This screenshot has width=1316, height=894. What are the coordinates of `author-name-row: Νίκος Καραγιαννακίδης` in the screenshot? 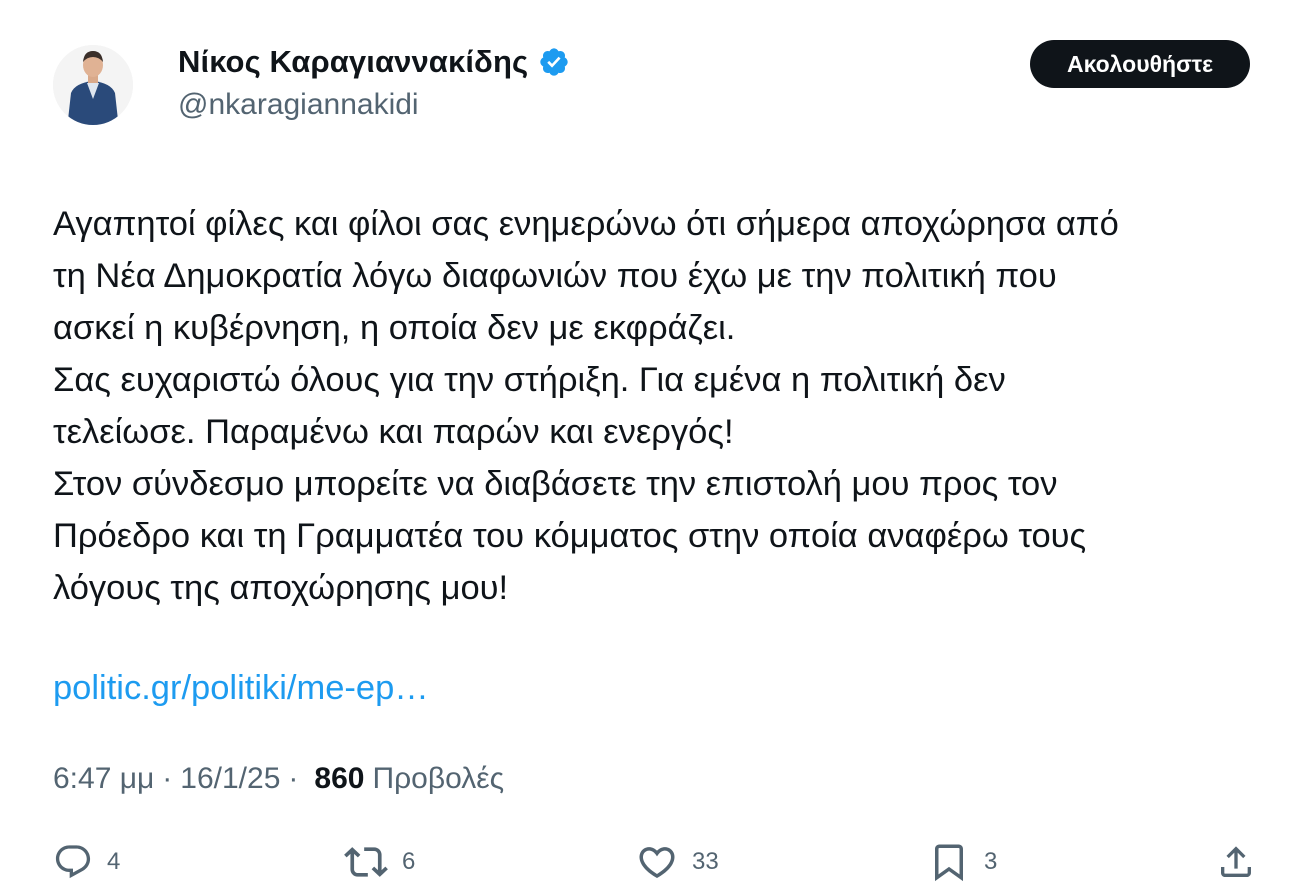 It's located at (374, 62).